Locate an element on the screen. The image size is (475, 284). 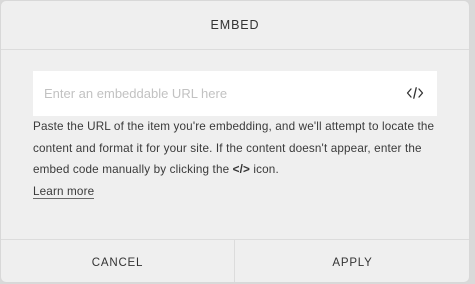
dialog-title: EMBED is located at coordinates (235, 25).